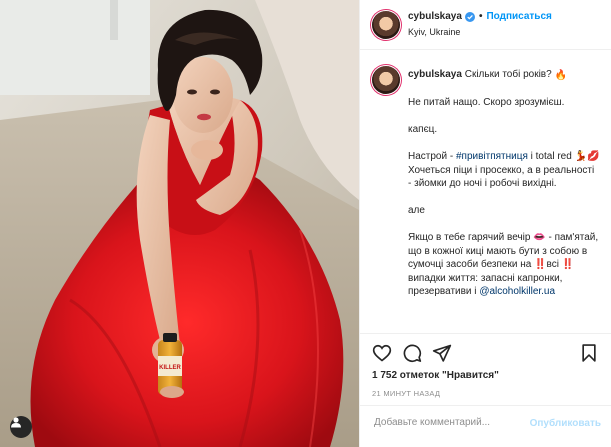  What do you see at coordinates (170, 368) in the screenshot?
I see `bottle-label: KILLER` at bounding box center [170, 368].